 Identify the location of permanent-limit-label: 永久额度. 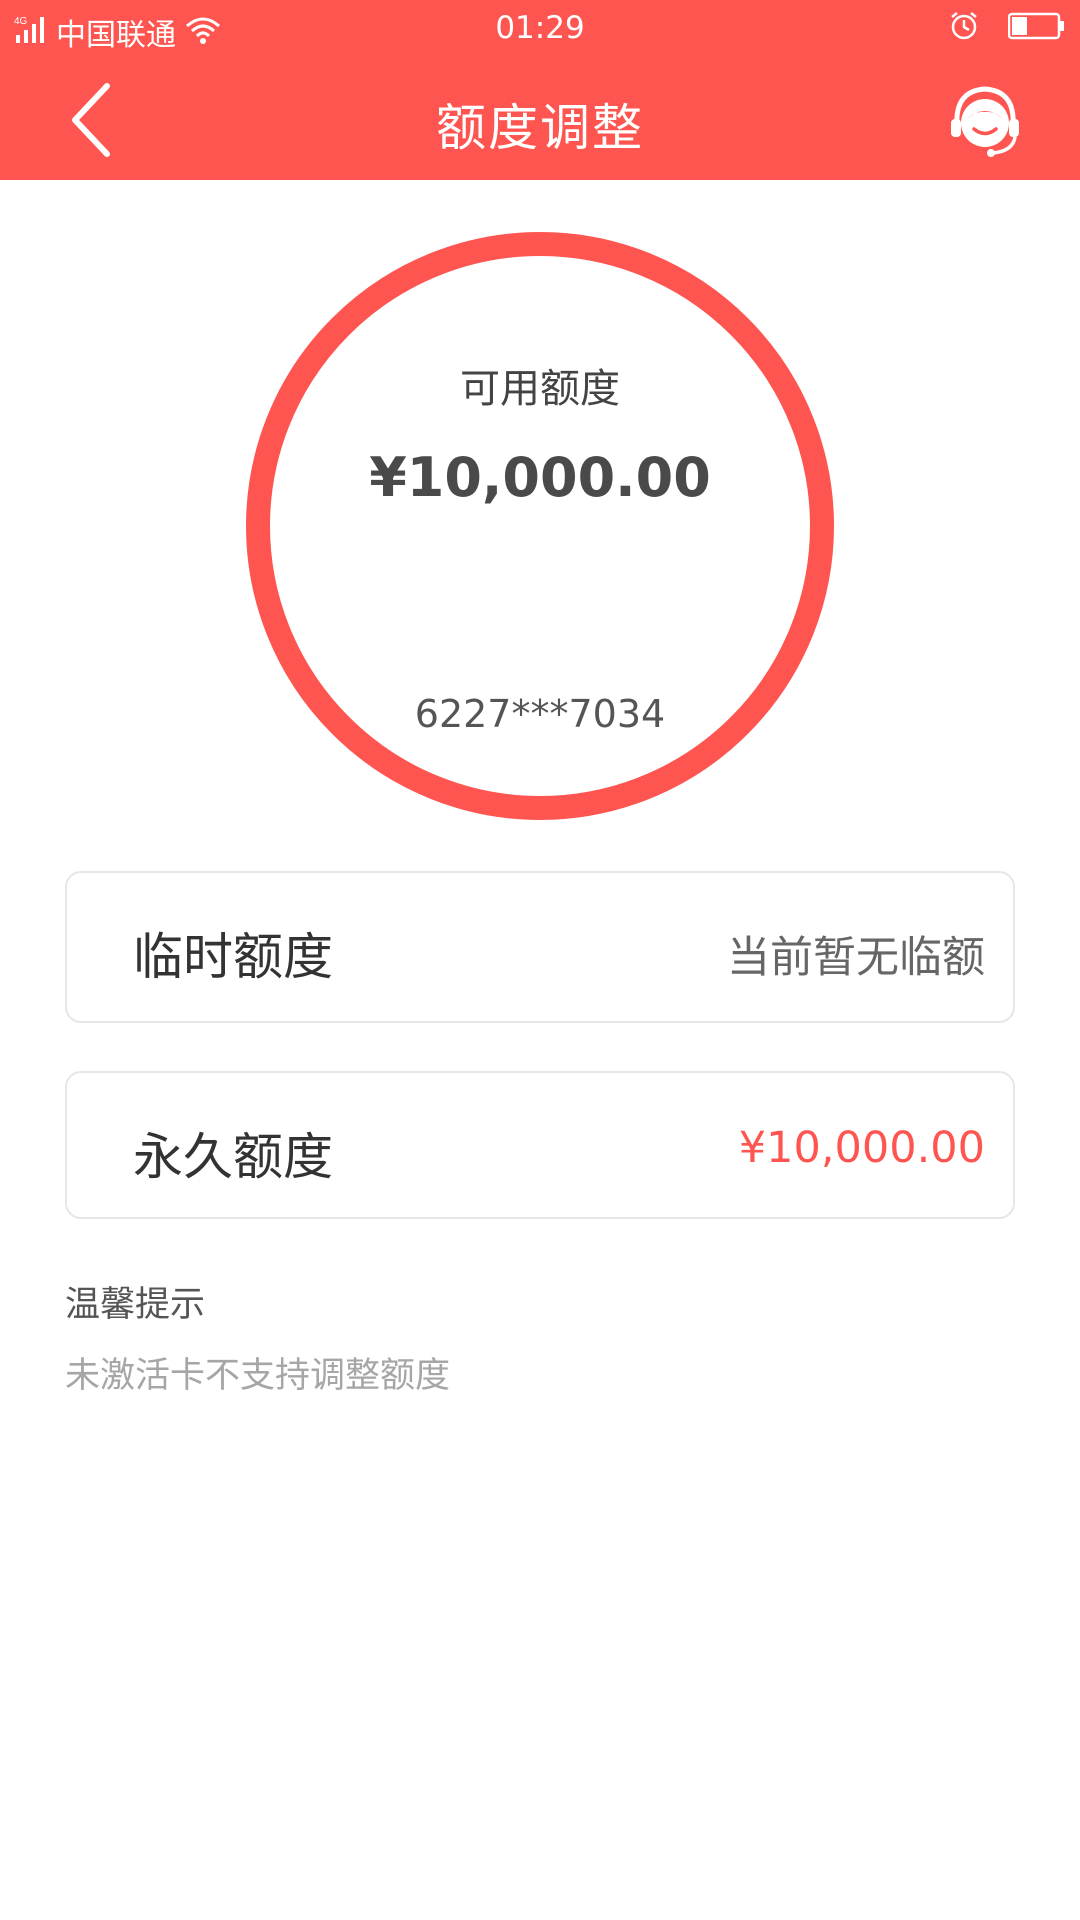
(233, 1157).